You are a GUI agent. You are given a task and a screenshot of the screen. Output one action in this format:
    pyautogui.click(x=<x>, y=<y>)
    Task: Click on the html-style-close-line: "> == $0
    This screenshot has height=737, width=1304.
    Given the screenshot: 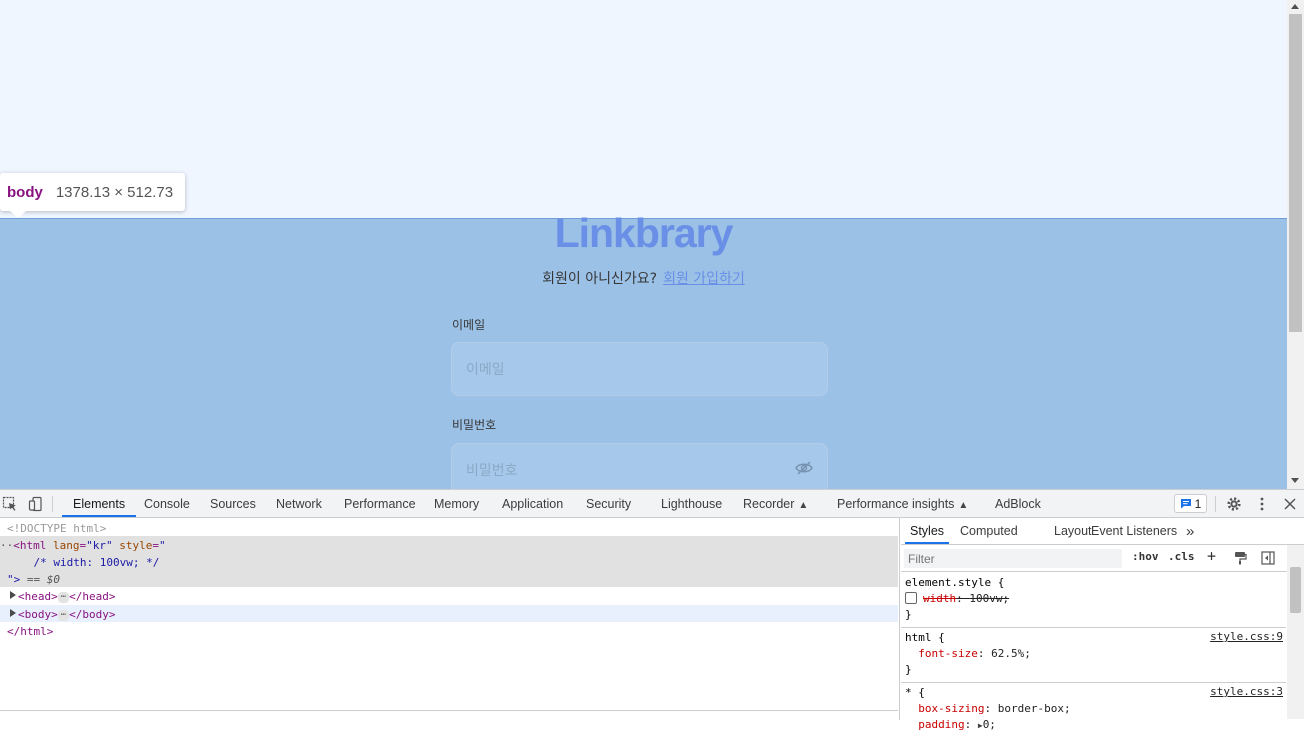 What is the action you would take?
    pyautogui.click(x=456, y=579)
    